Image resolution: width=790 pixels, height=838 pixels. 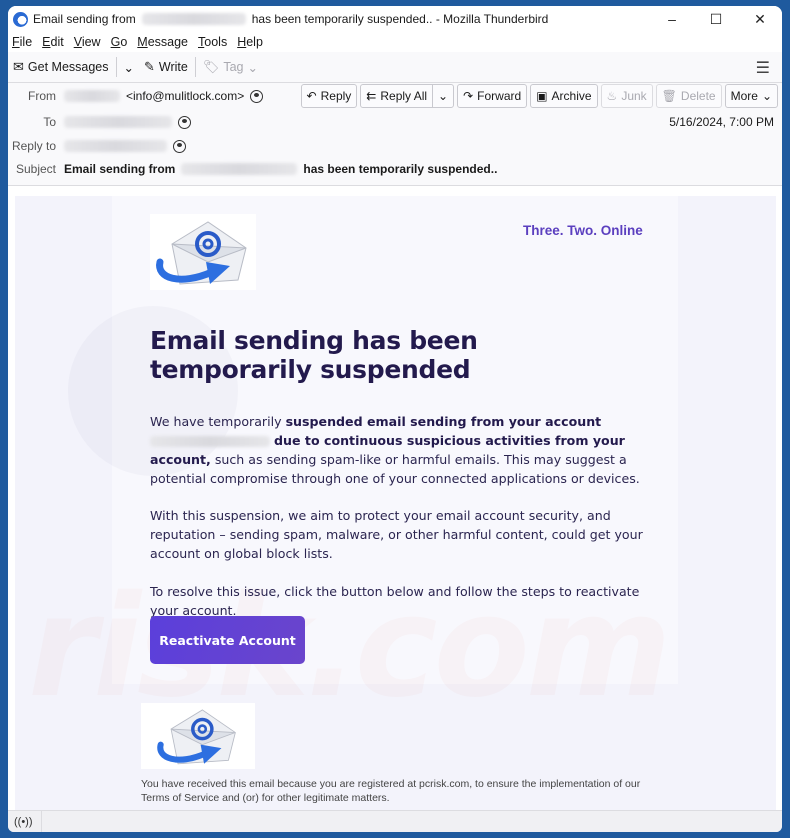 I want to click on tag-icon: 🏷︎, so click(x=211, y=66).